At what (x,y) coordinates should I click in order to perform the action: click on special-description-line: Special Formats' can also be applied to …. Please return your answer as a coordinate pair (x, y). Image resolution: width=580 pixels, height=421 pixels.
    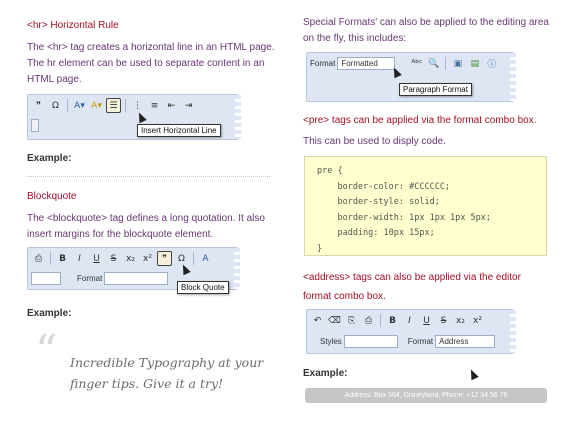
    Looking at the image, I should click on (426, 22).